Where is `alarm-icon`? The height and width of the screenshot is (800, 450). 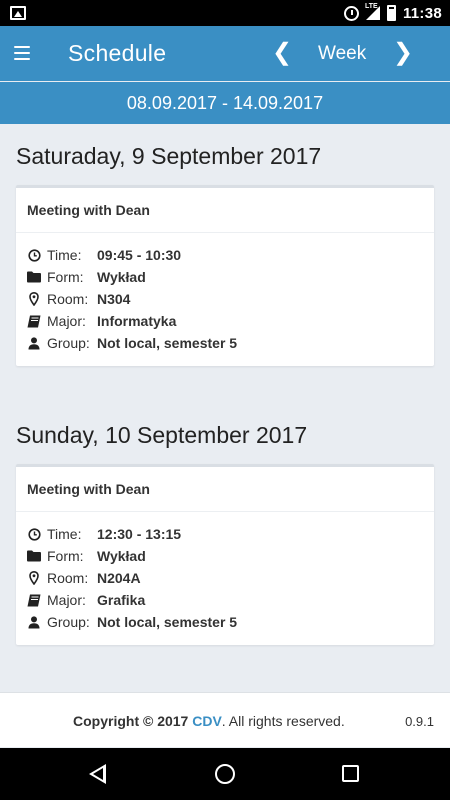
alarm-icon is located at coordinates (351, 13).